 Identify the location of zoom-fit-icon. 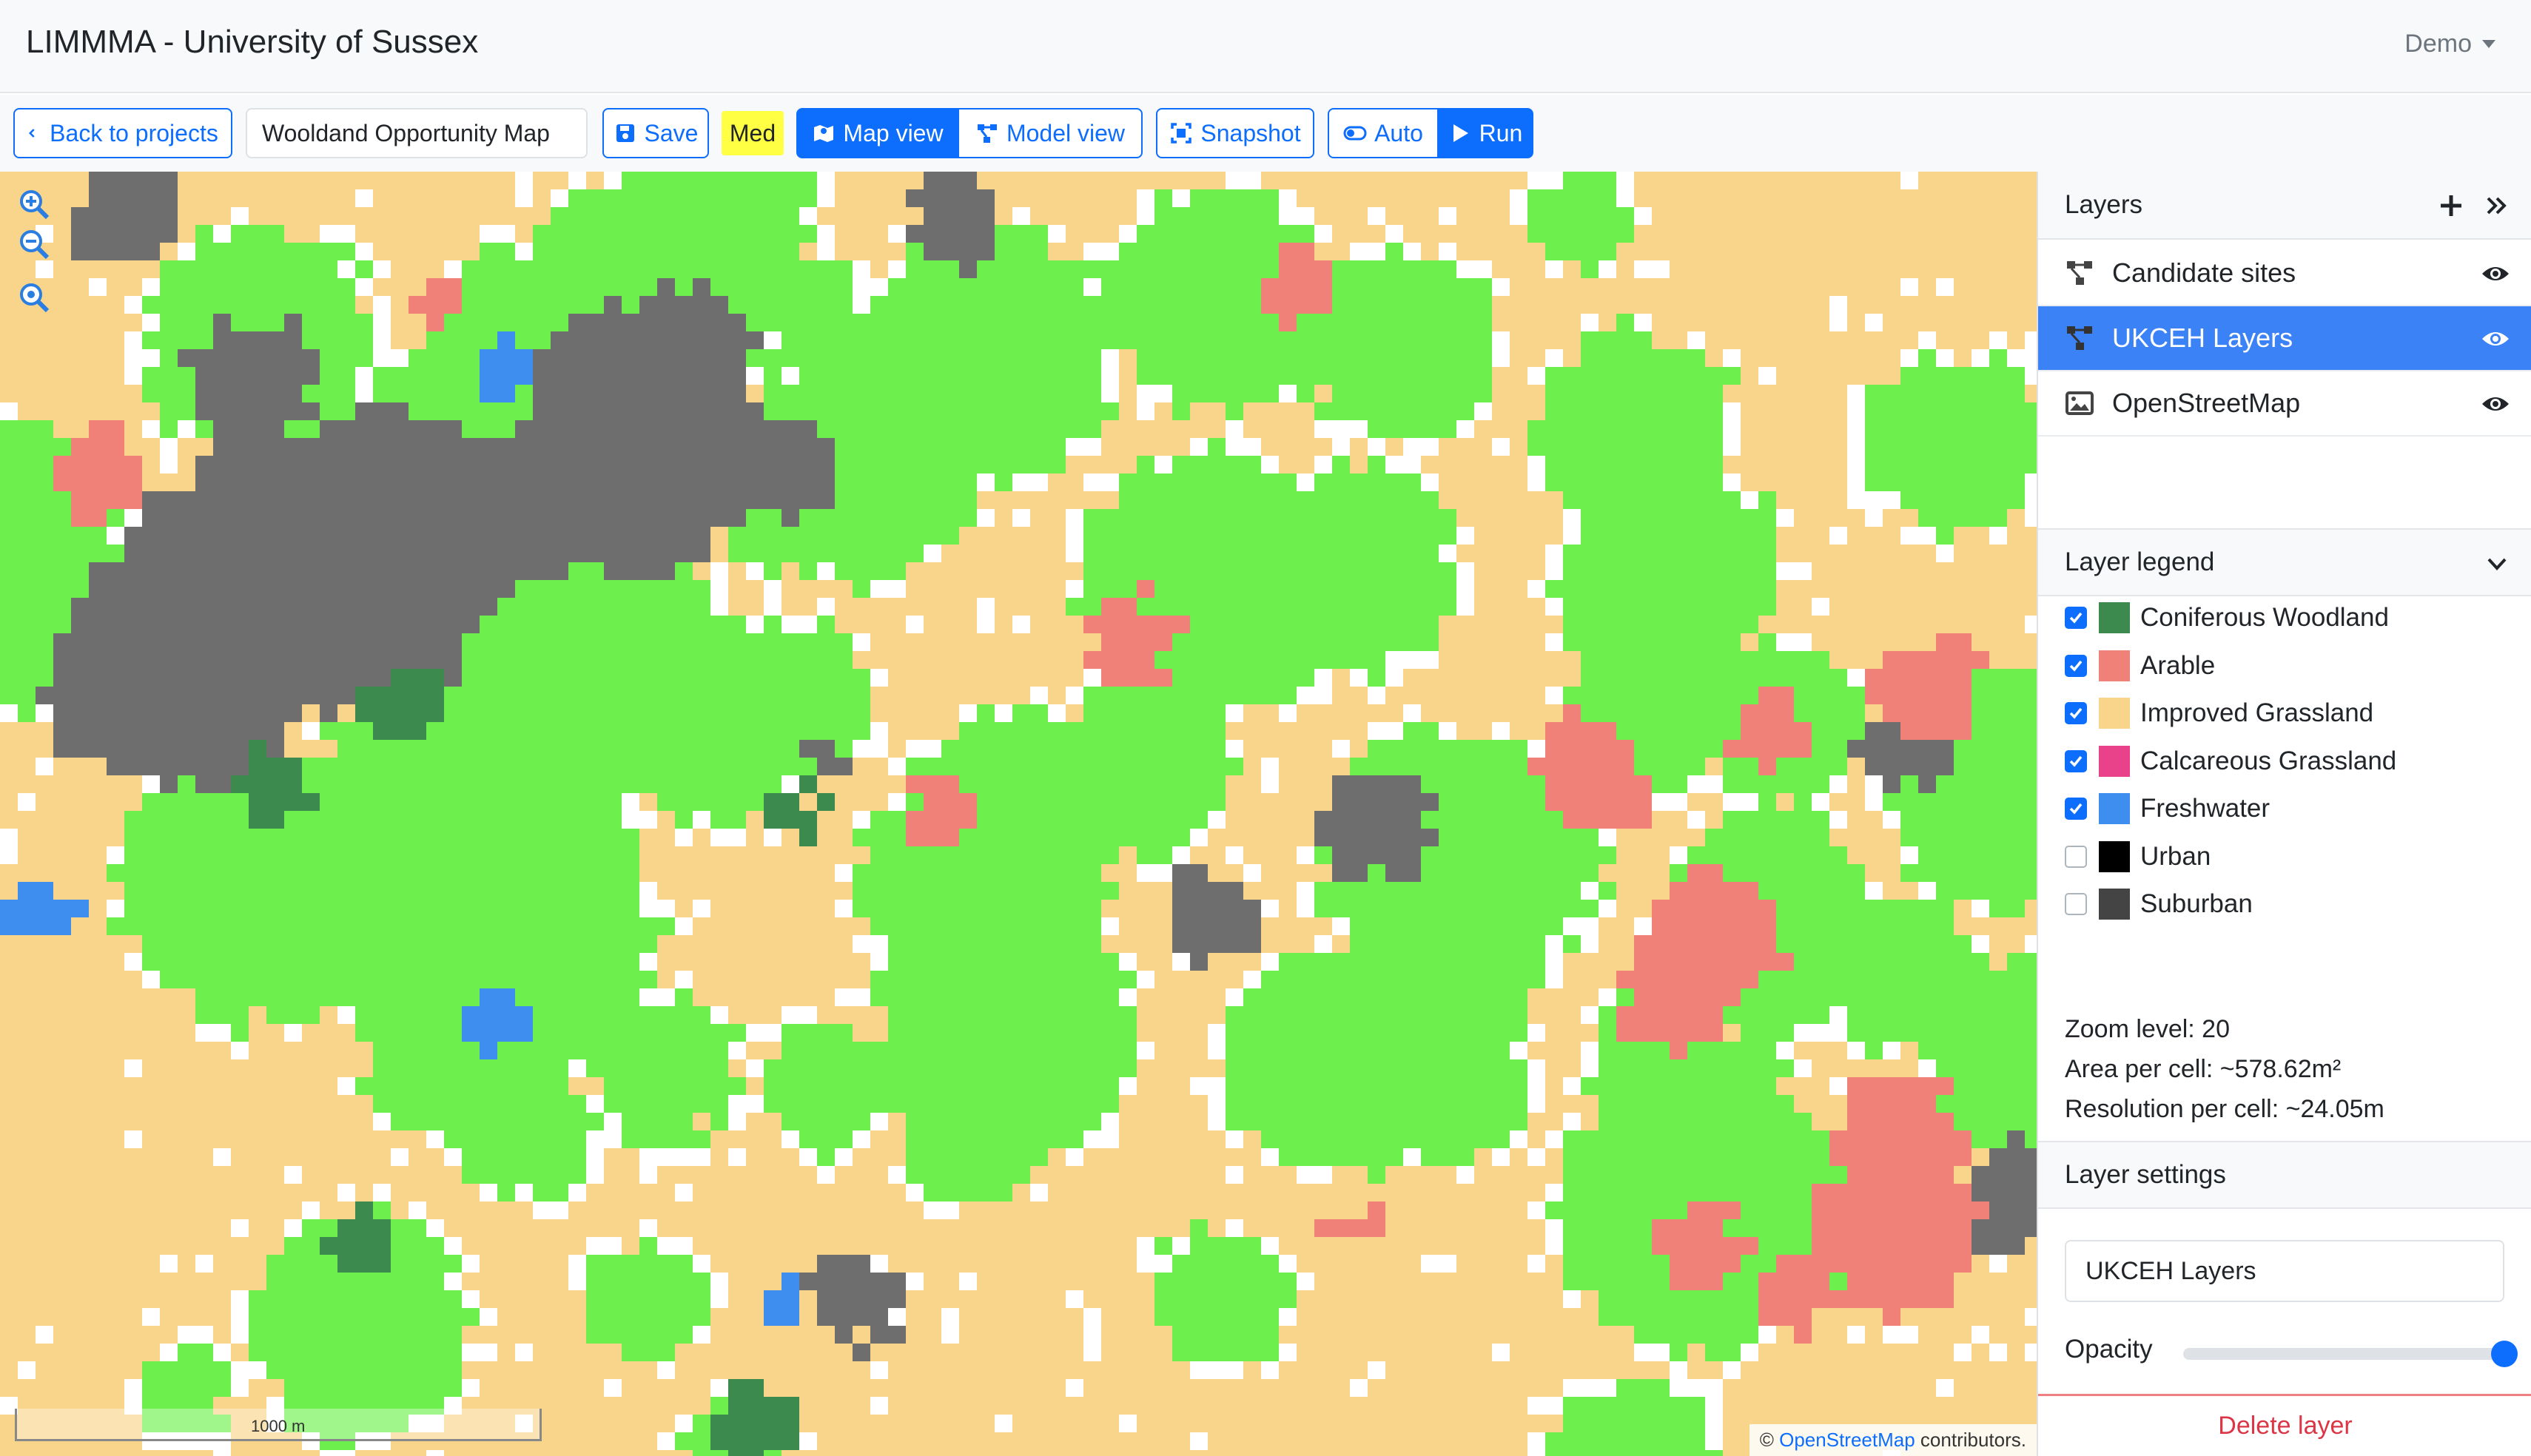
(35, 298).